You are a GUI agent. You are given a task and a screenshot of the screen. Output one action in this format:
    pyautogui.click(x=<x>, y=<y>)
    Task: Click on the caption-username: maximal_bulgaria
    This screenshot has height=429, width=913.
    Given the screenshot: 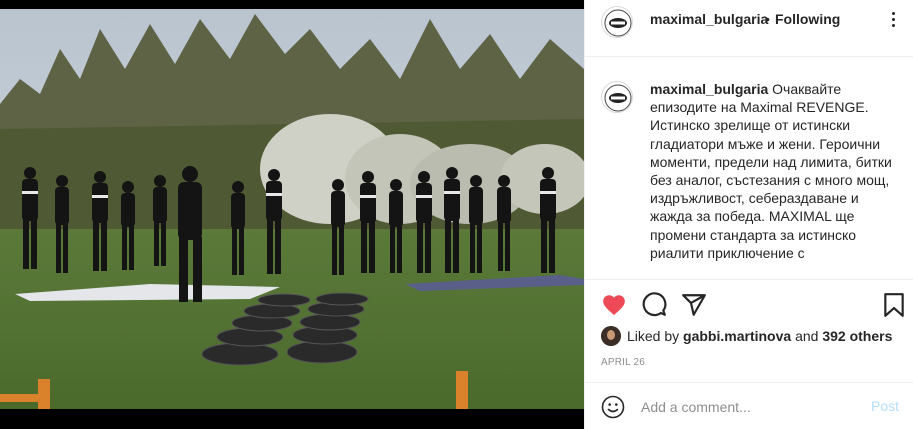 What is the action you would take?
    pyautogui.click(x=709, y=89)
    